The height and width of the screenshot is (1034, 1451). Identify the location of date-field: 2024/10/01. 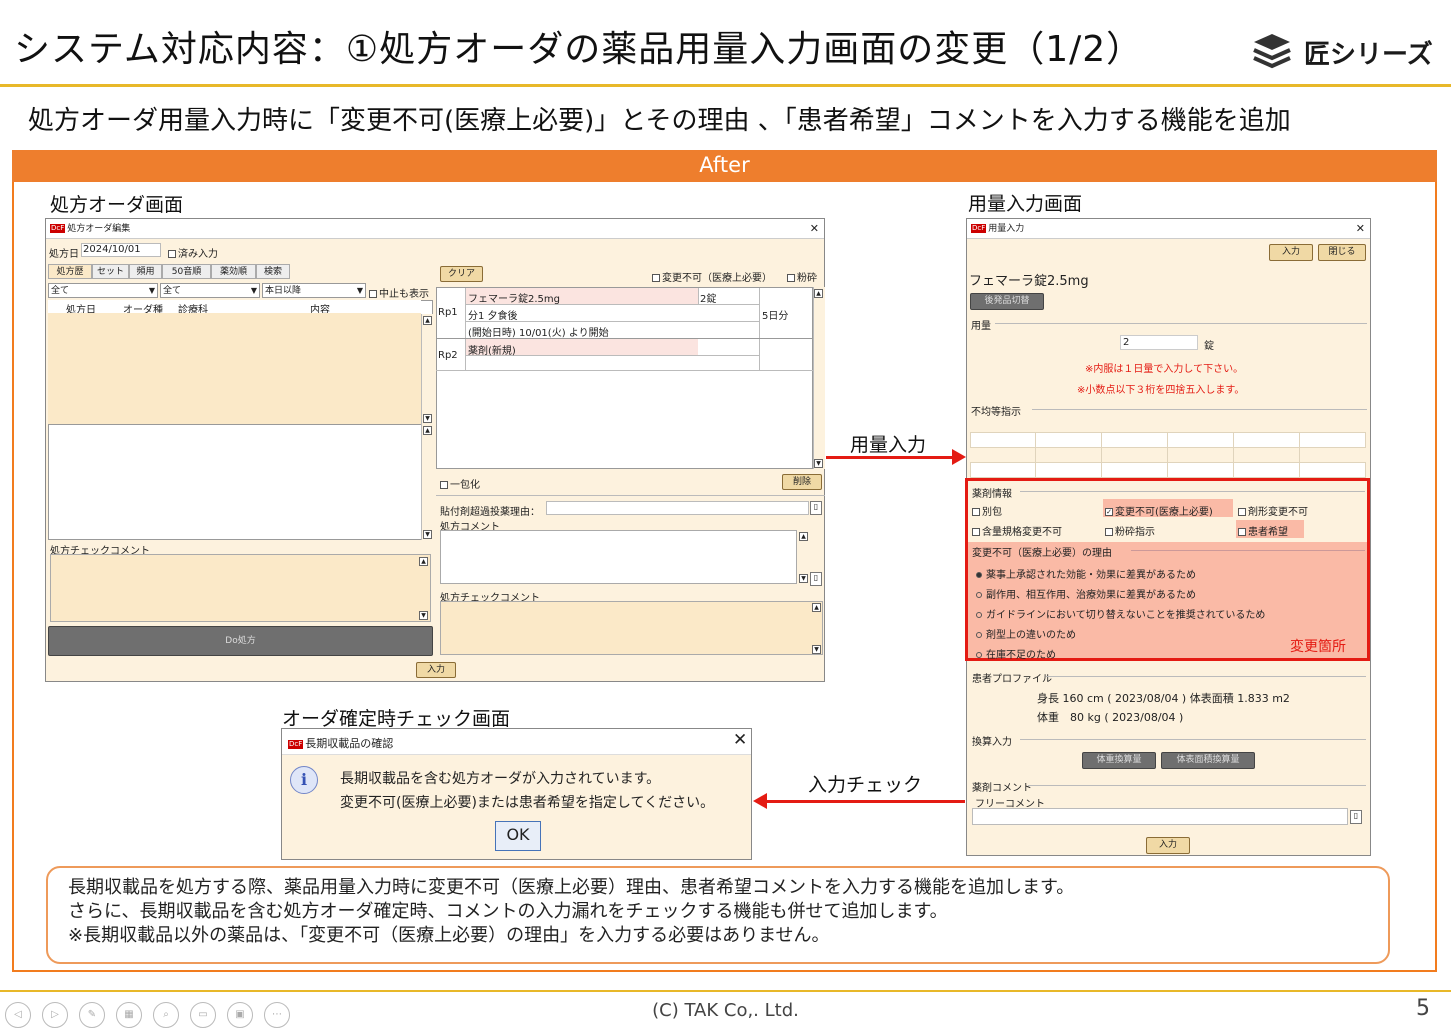
(121, 250).